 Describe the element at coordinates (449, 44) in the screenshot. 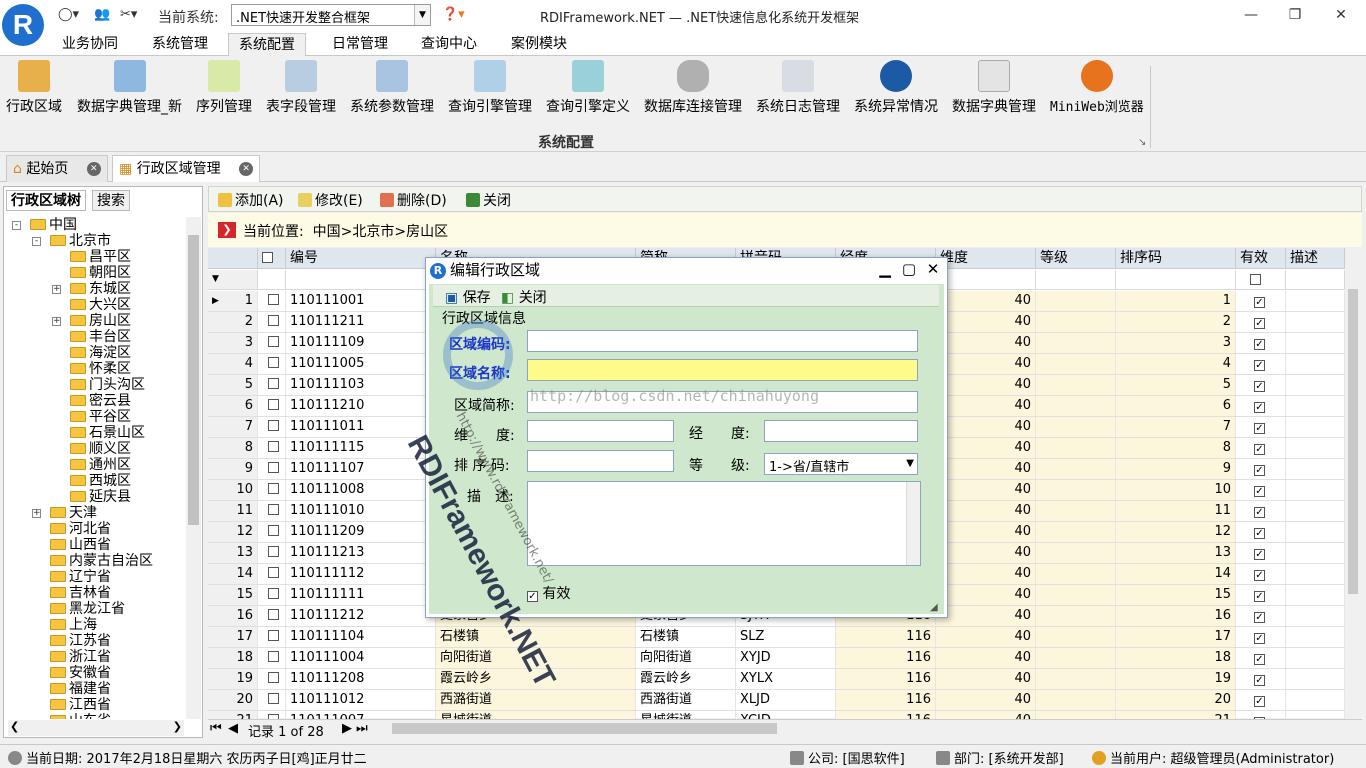

I see `menu-tab-query: 查询中心` at that location.